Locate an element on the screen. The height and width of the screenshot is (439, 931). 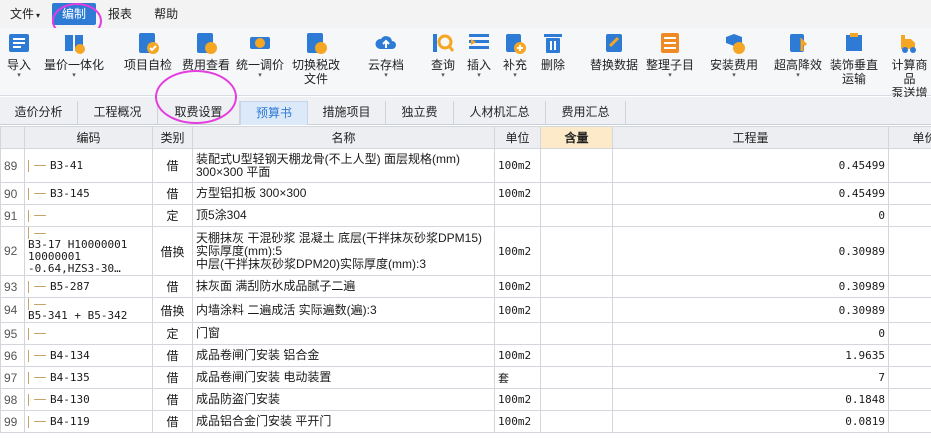
vertical-transport-button: 装饰垂直 运输 is located at coordinates (854, 58).